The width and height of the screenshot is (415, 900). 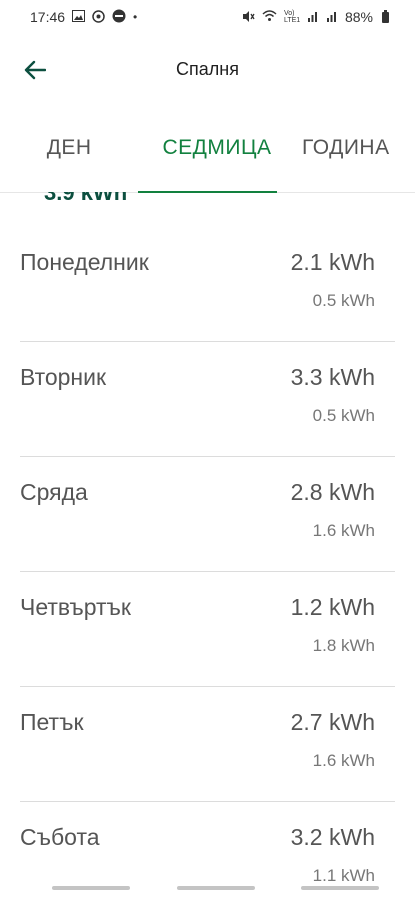 I want to click on wifi-icon, so click(x=269, y=17).